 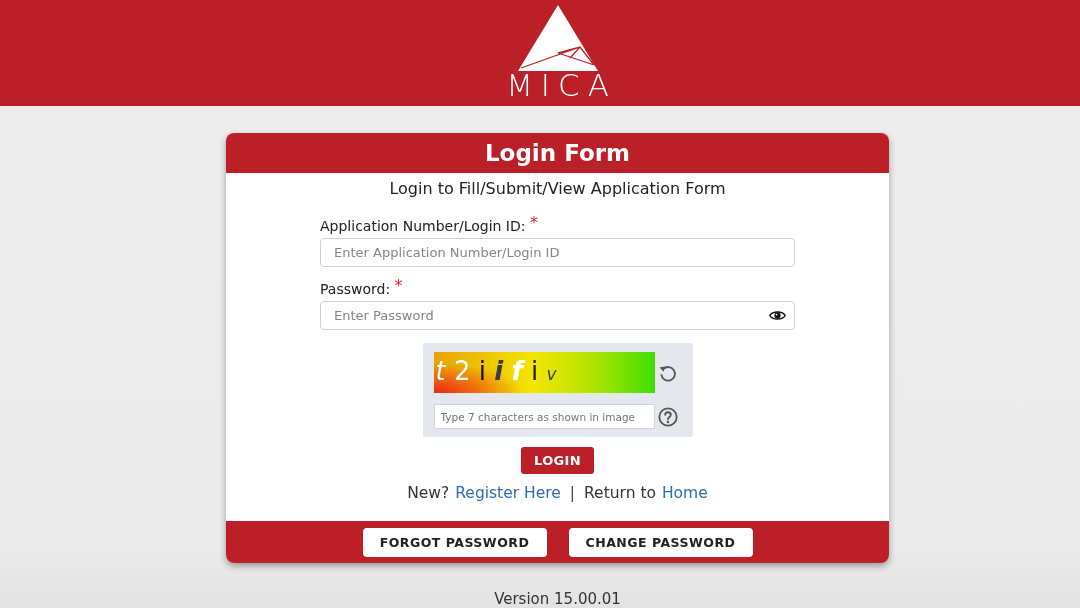 What do you see at coordinates (557, 38) in the screenshot?
I see `triangle-logo-icon` at bounding box center [557, 38].